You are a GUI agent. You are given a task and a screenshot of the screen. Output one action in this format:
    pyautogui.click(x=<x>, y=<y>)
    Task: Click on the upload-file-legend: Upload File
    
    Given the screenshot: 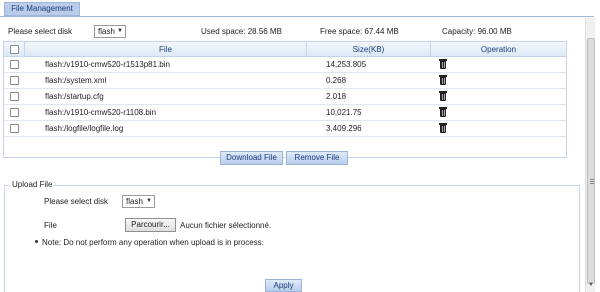 What is the action you would take?
    pyautogui.click(x=32, y=184)
    